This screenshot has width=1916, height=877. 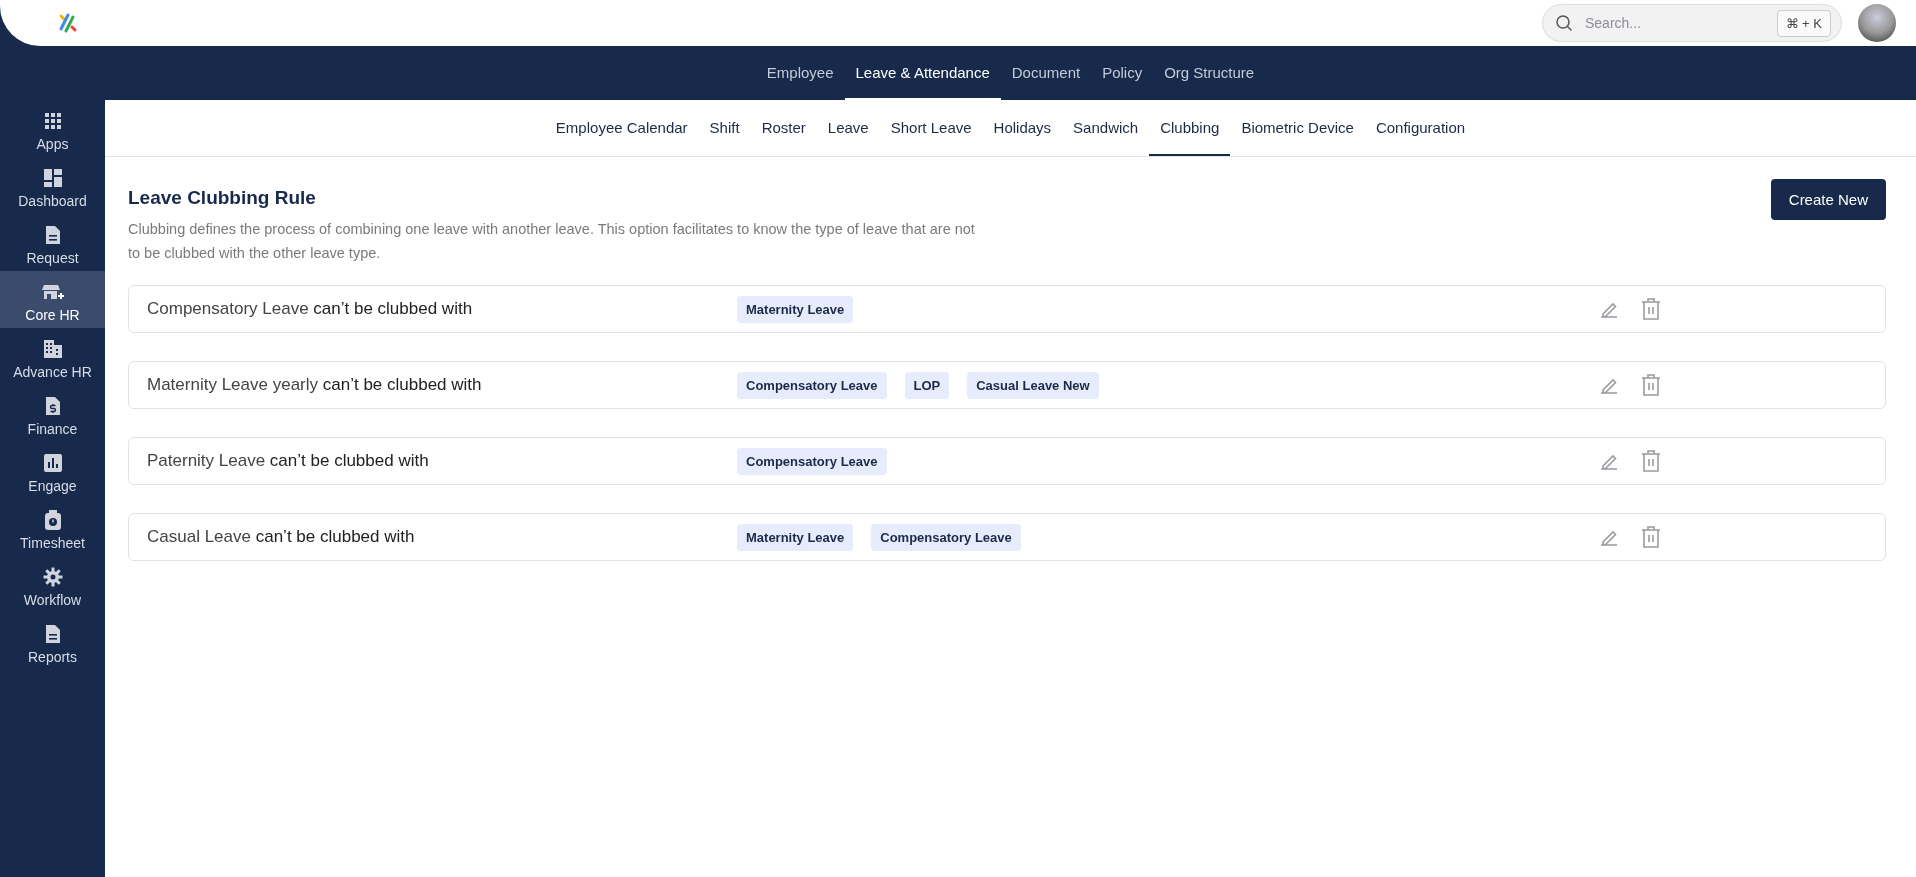 What do you see at coordinates (931, 128) in the screenshot?
I see `sub-tab: Short Leave` at bounding box center [931, 128].